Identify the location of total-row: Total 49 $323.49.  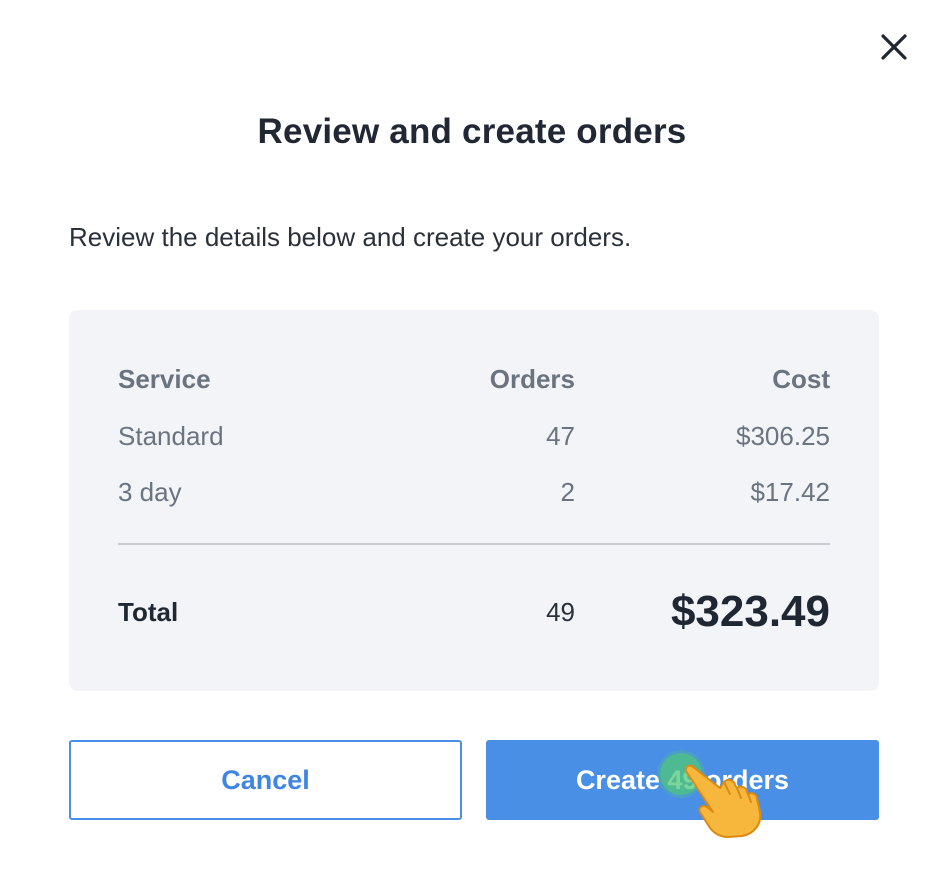
(474, 612).